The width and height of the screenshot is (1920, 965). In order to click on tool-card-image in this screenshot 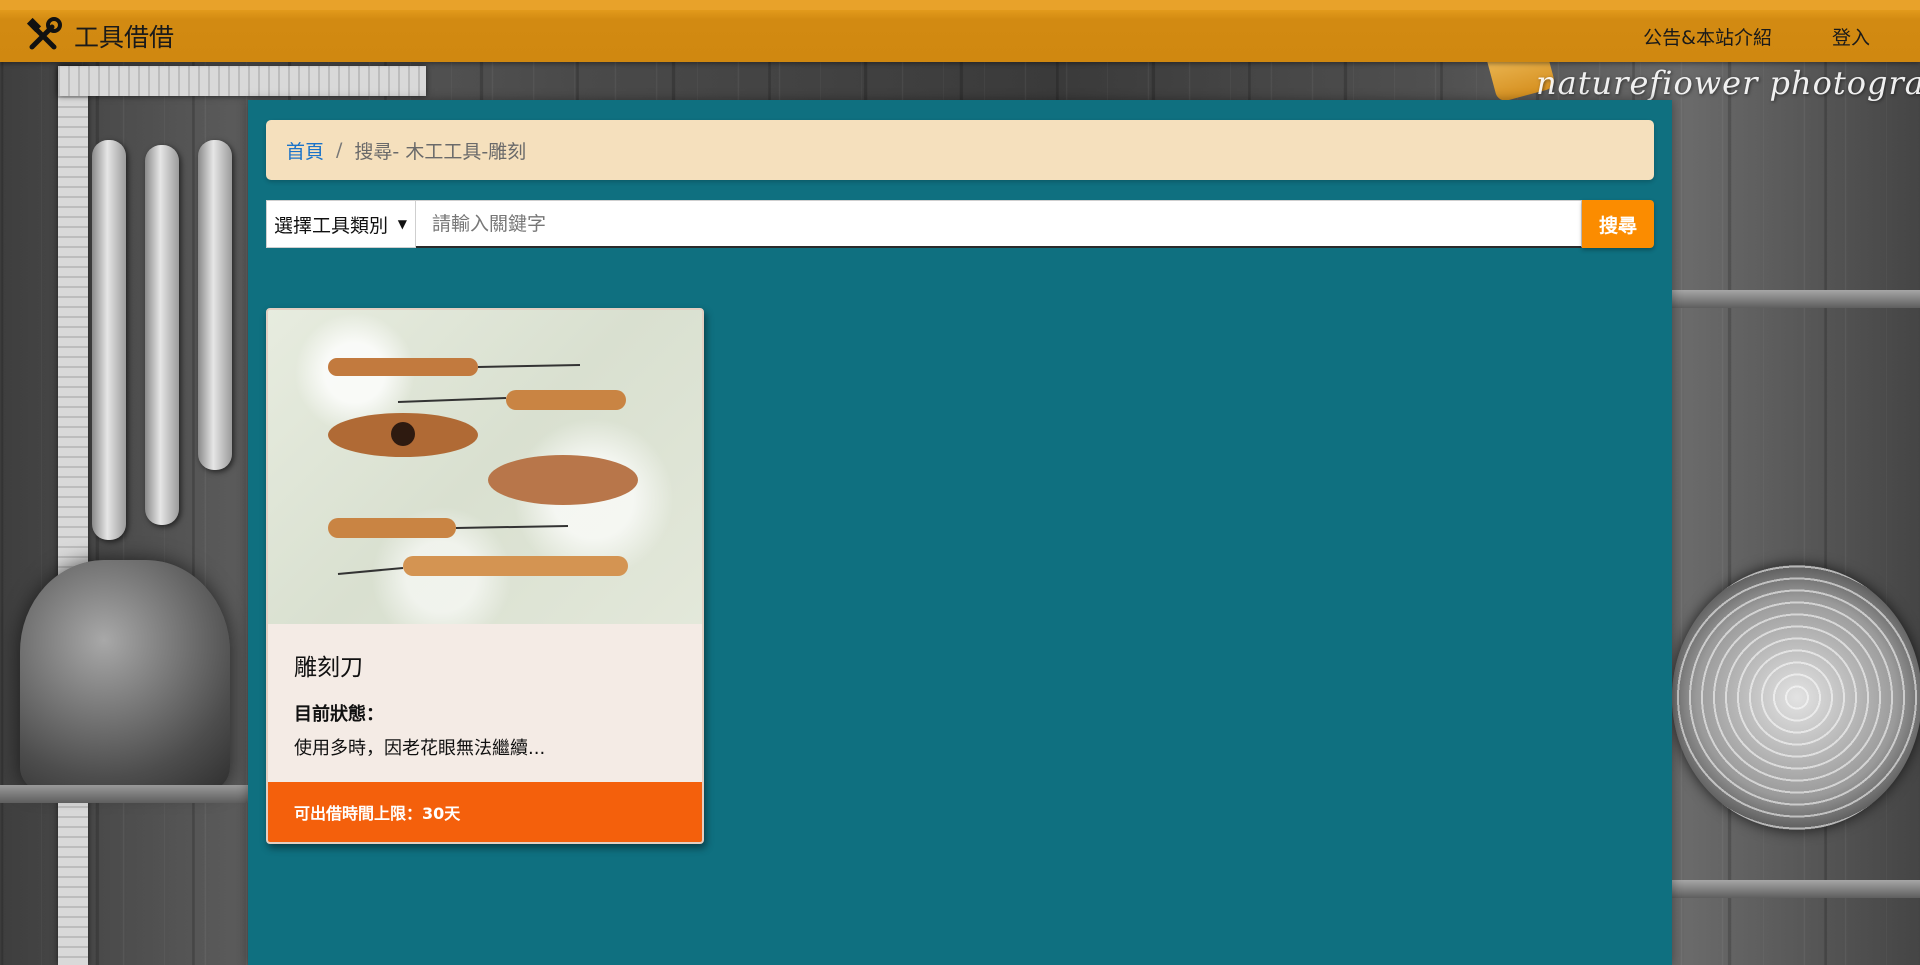, I will do `click(485, 467)`.